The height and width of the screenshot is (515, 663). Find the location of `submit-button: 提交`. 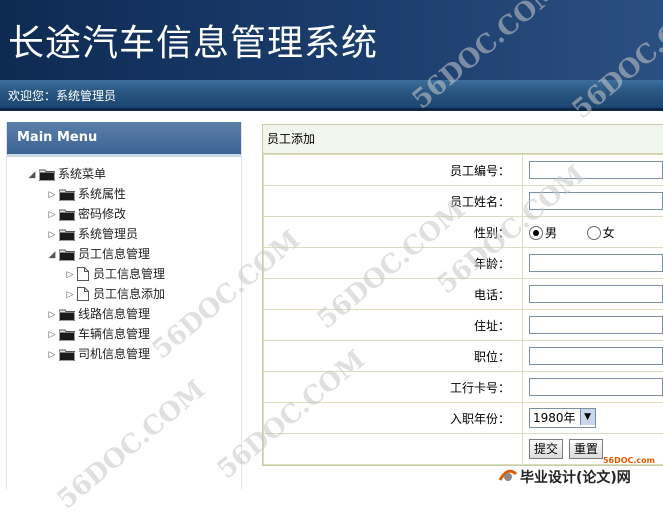

submit-button: 提交 is located at coordinates (546, 449).